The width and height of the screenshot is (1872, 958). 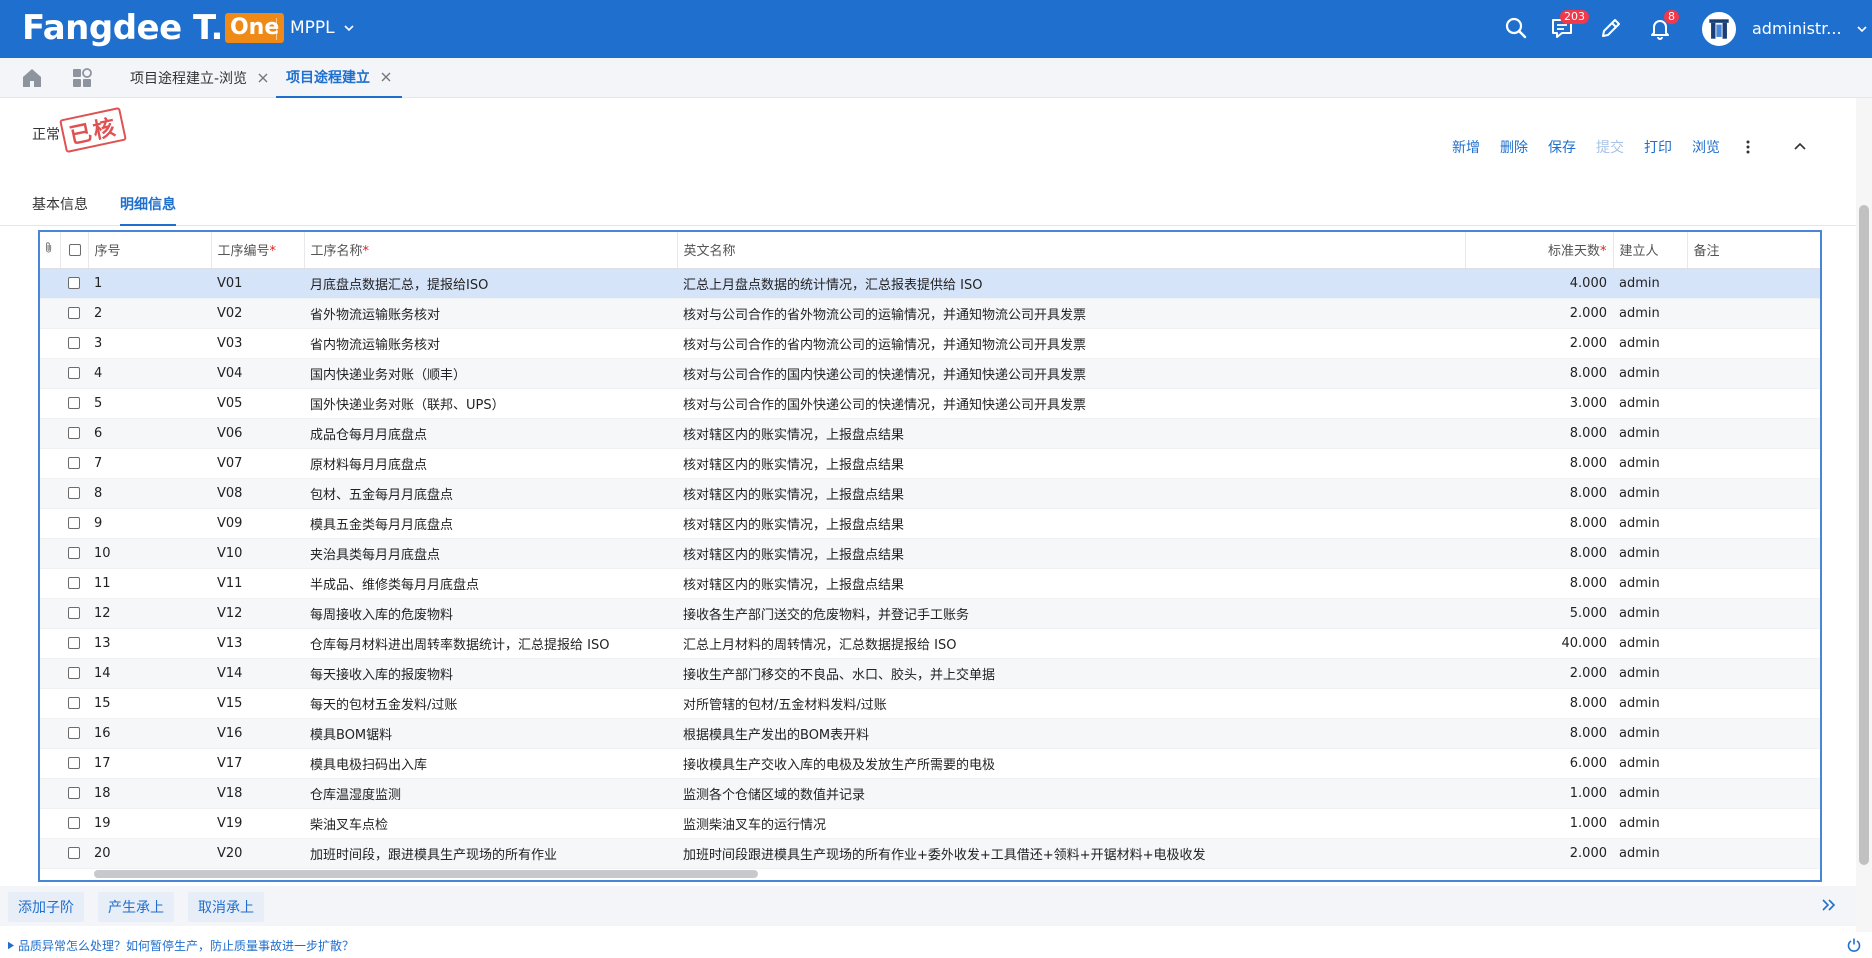 What do you see at coordinates (149, 553) in the screenshot?
I see `seq-cell: 10` at bounding box center [149, 553].